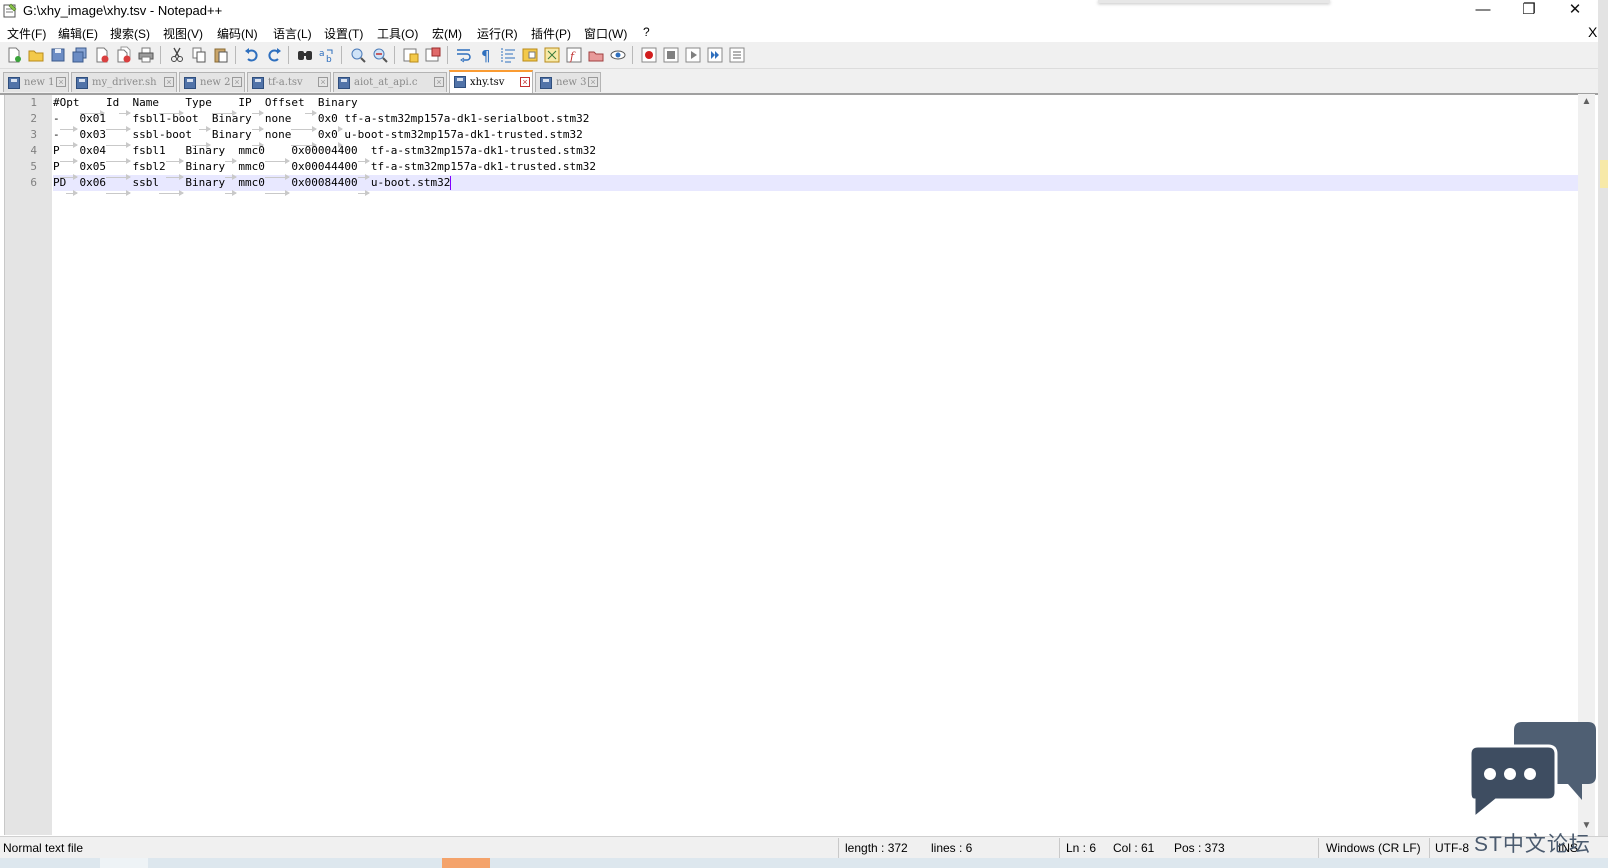  Describe the element at coordinates (289, 82) in the screenshot. I see `tab-tf-a-tsv: tf-a.tsv ×` at that location.